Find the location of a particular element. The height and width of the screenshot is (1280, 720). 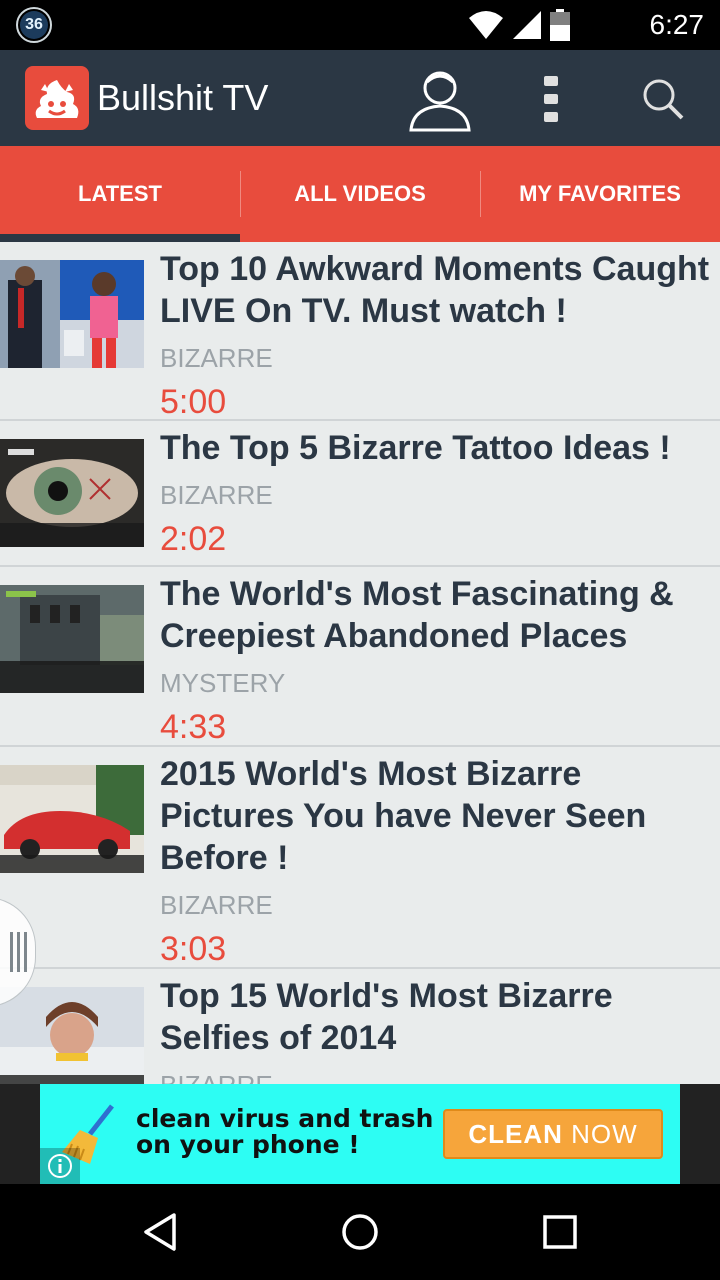

tab-my-favorites: MY FAVORITES is located at coordinates (600, 194).